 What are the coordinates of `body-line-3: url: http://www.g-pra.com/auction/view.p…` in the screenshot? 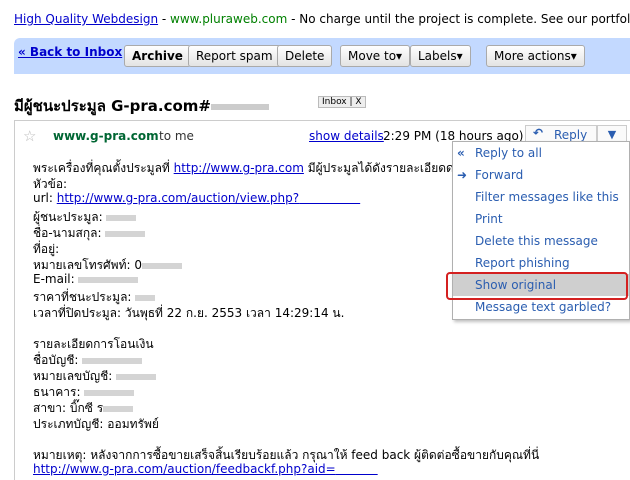 It's located at (196, 198).